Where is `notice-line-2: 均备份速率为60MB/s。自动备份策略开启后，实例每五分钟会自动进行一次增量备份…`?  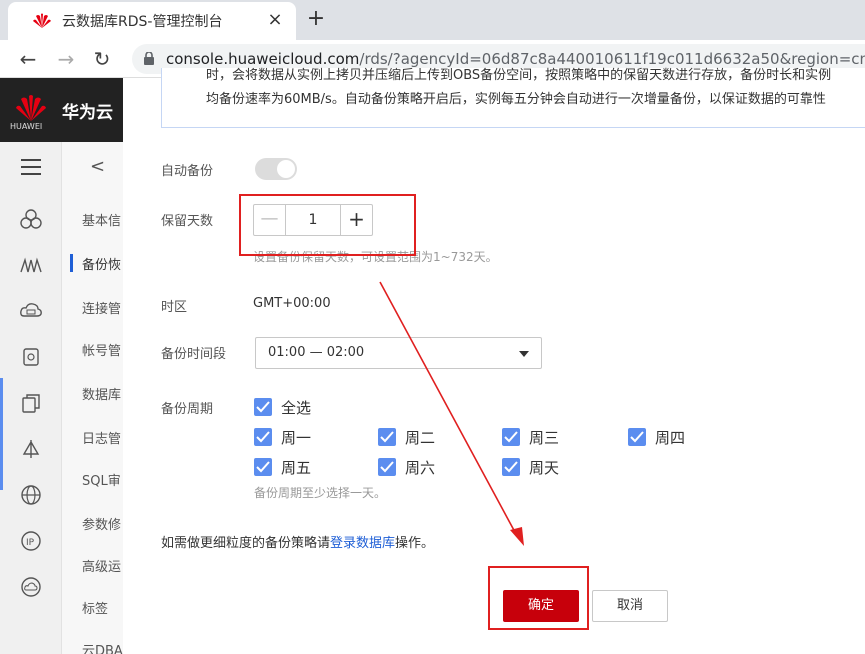
notice-line-2: 均备份速率为60MB/s。自动备份策略开启后，实例每五分钟会自动进行一次增量备份… is located at coordinates (516, 99).